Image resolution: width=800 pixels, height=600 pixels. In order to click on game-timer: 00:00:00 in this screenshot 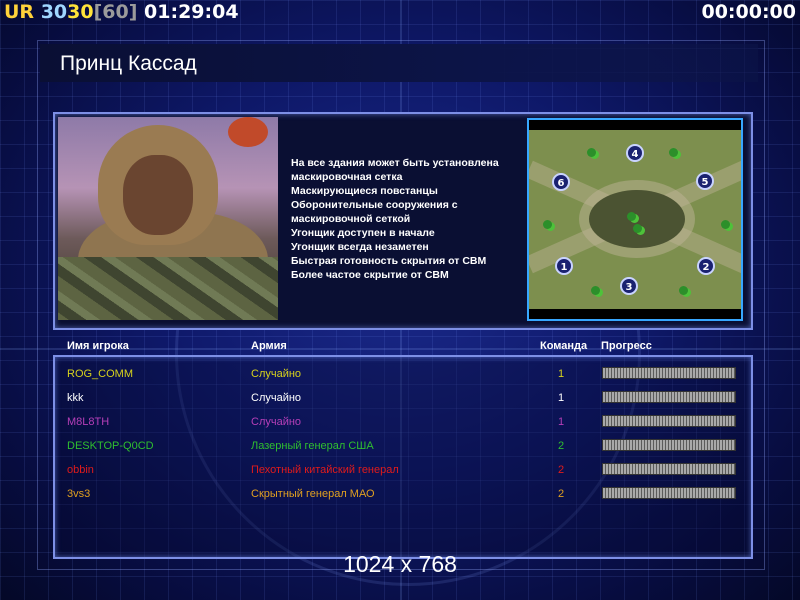, I will do `click(748, 12)`.